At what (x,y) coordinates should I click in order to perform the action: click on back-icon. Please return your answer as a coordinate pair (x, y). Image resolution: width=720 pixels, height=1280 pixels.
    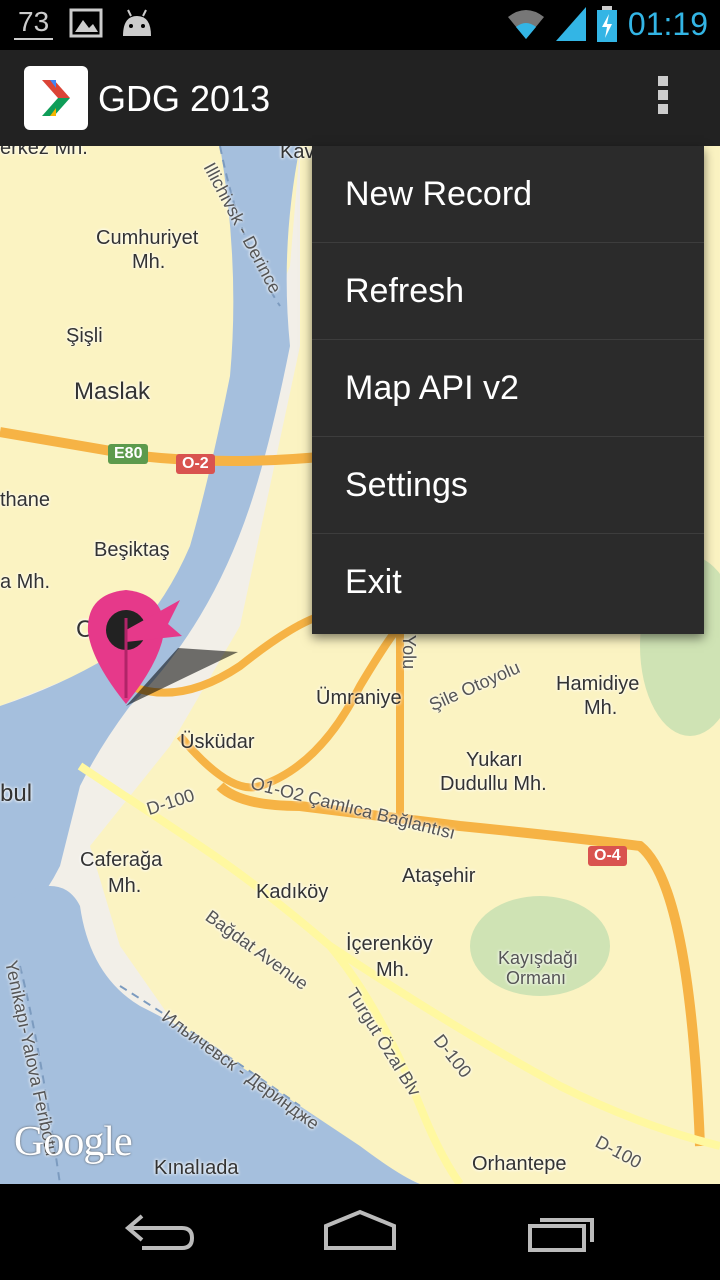
    Looking at the image, I should click on (160, 1232).